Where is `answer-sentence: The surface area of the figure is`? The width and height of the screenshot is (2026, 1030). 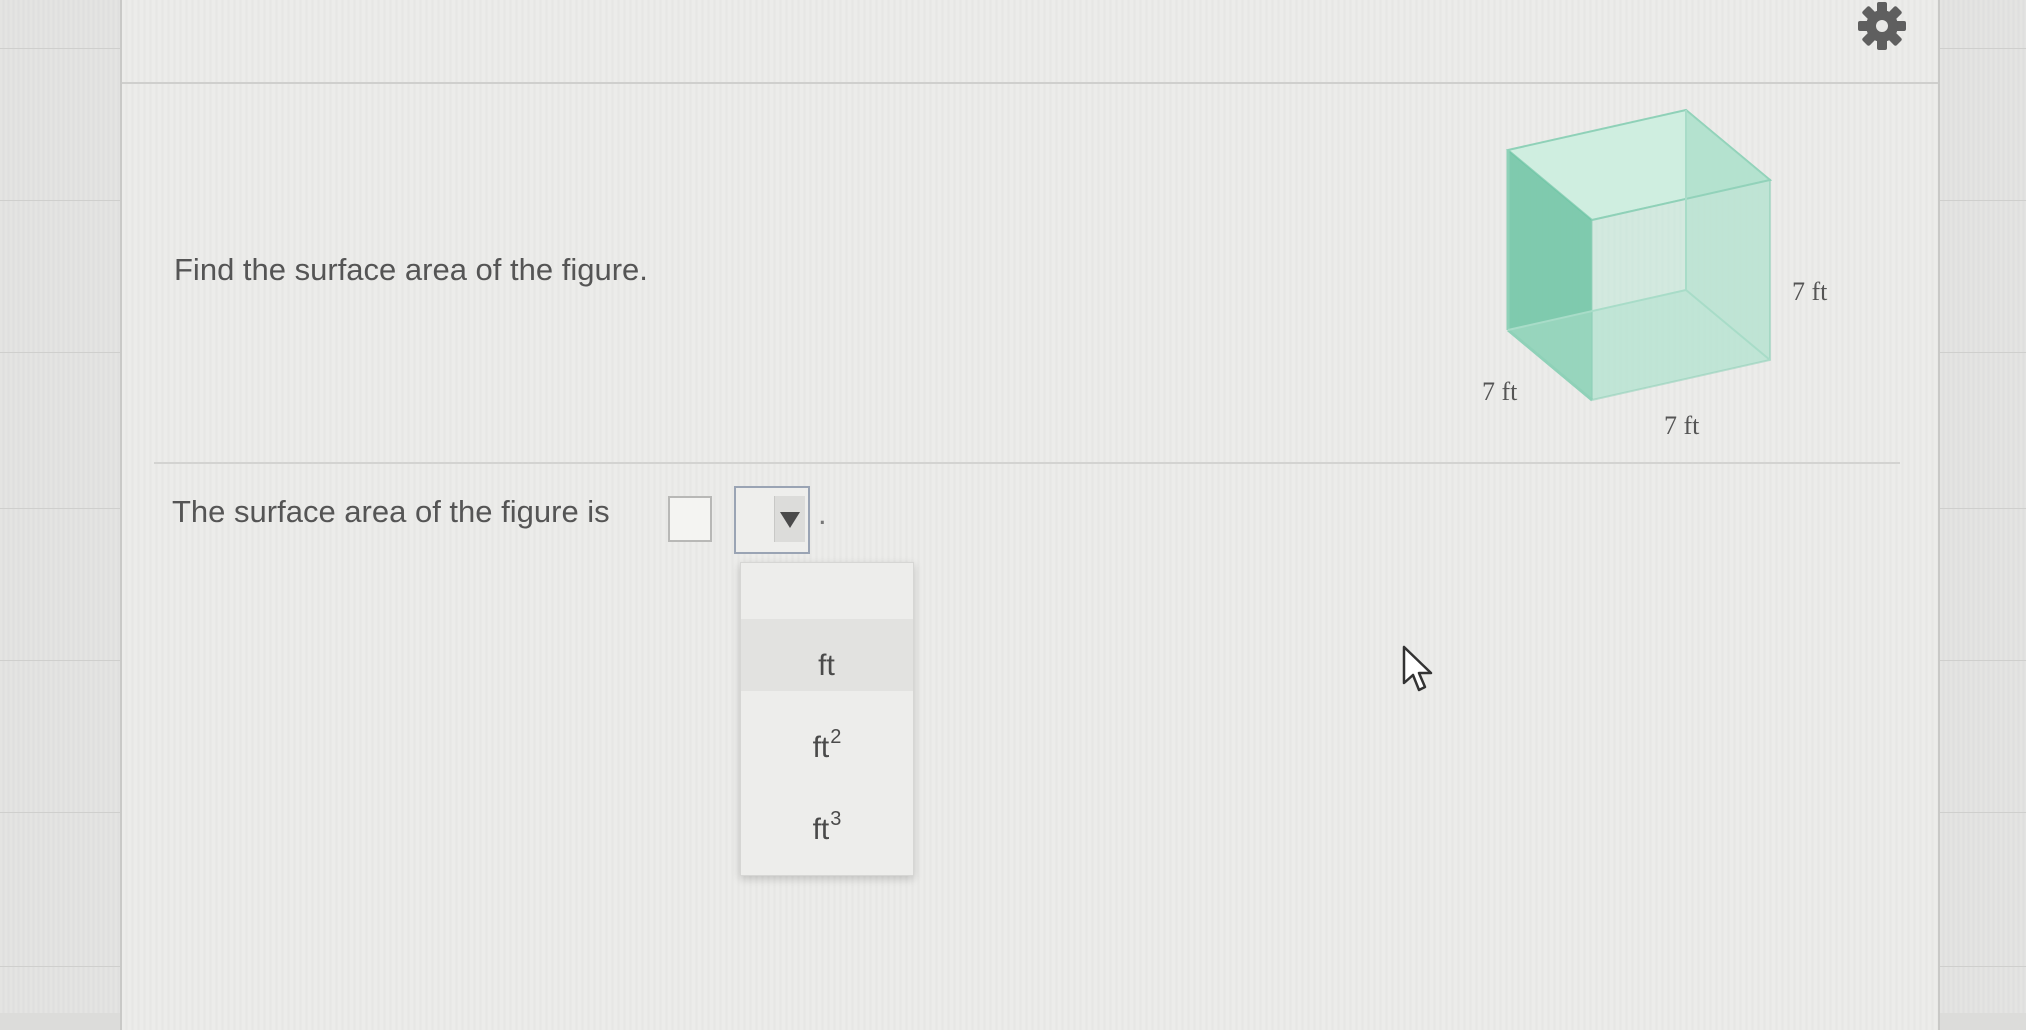 answer-sentence: The surface area of the figure is is located at coordinates (391, 511).